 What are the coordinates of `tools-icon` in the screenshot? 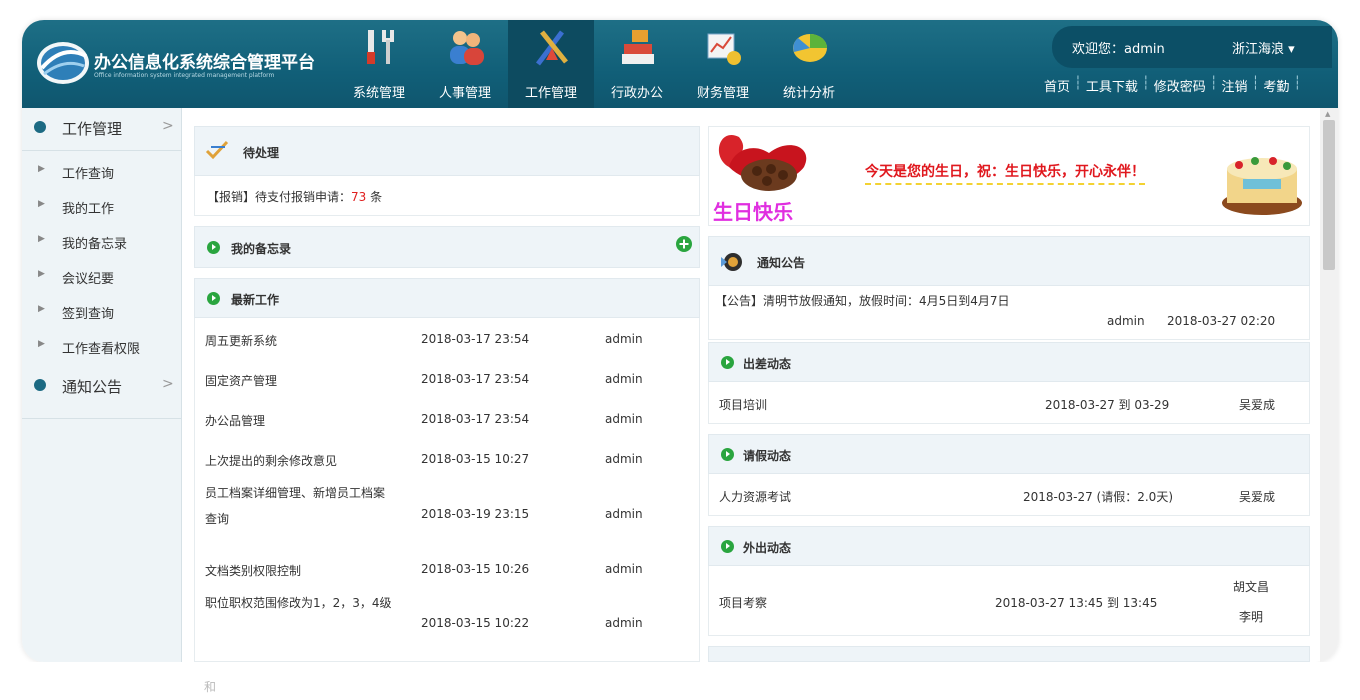 It's located at (380, 47).